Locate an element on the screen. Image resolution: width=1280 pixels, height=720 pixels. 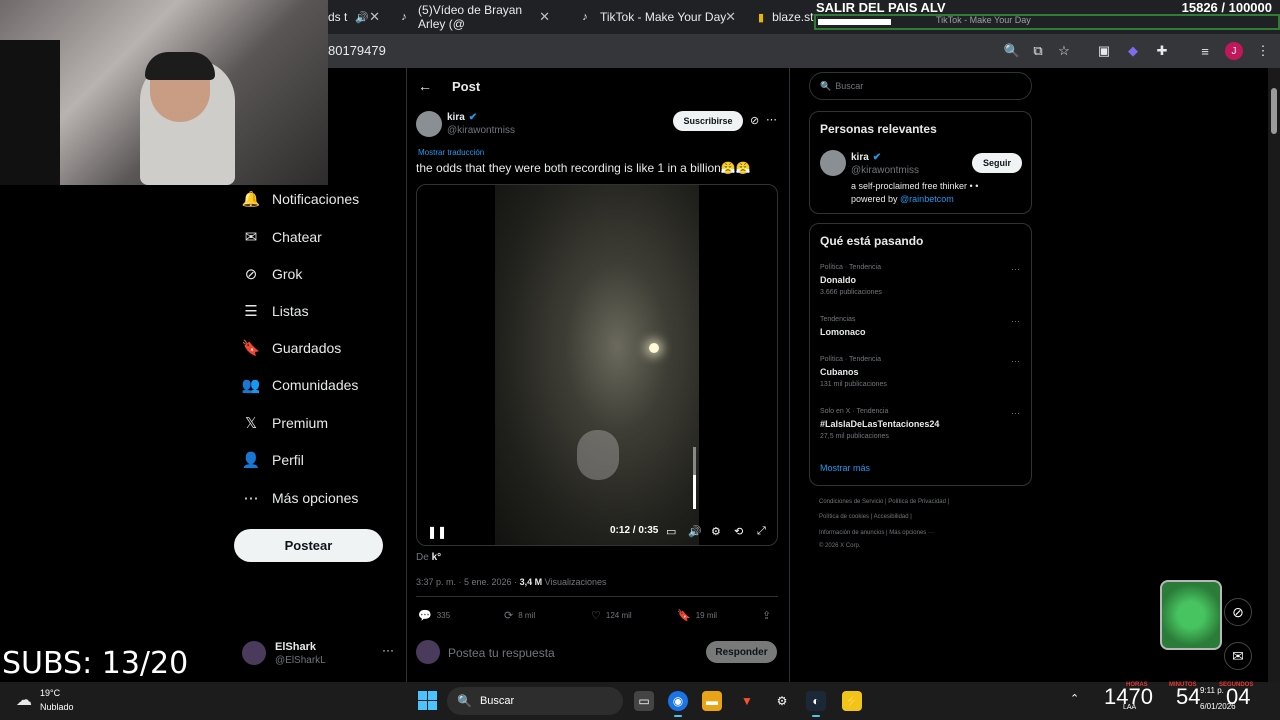
footer-line: © 2026 X Corp. is located at coordinates (839, 546).